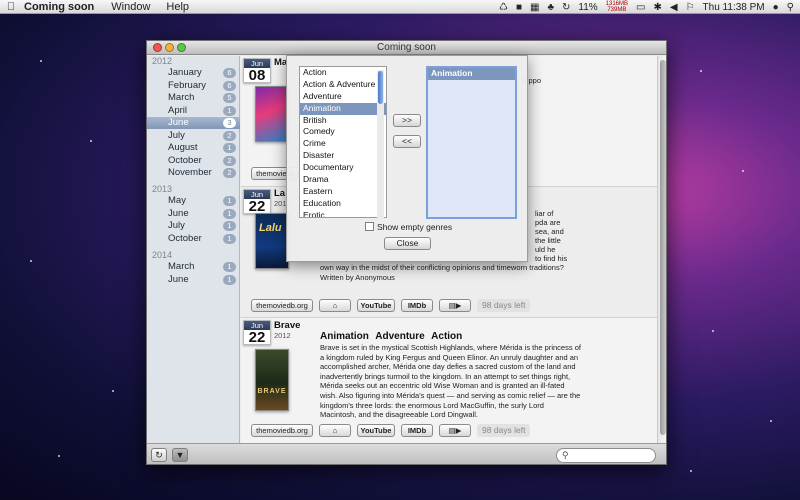 The width and height of the screenshot is (800, 500). What do you see at coordinates (193, 73) in the screenshot?
I see `sidebar-item-january: January 6` at bounding box center [193, 73].